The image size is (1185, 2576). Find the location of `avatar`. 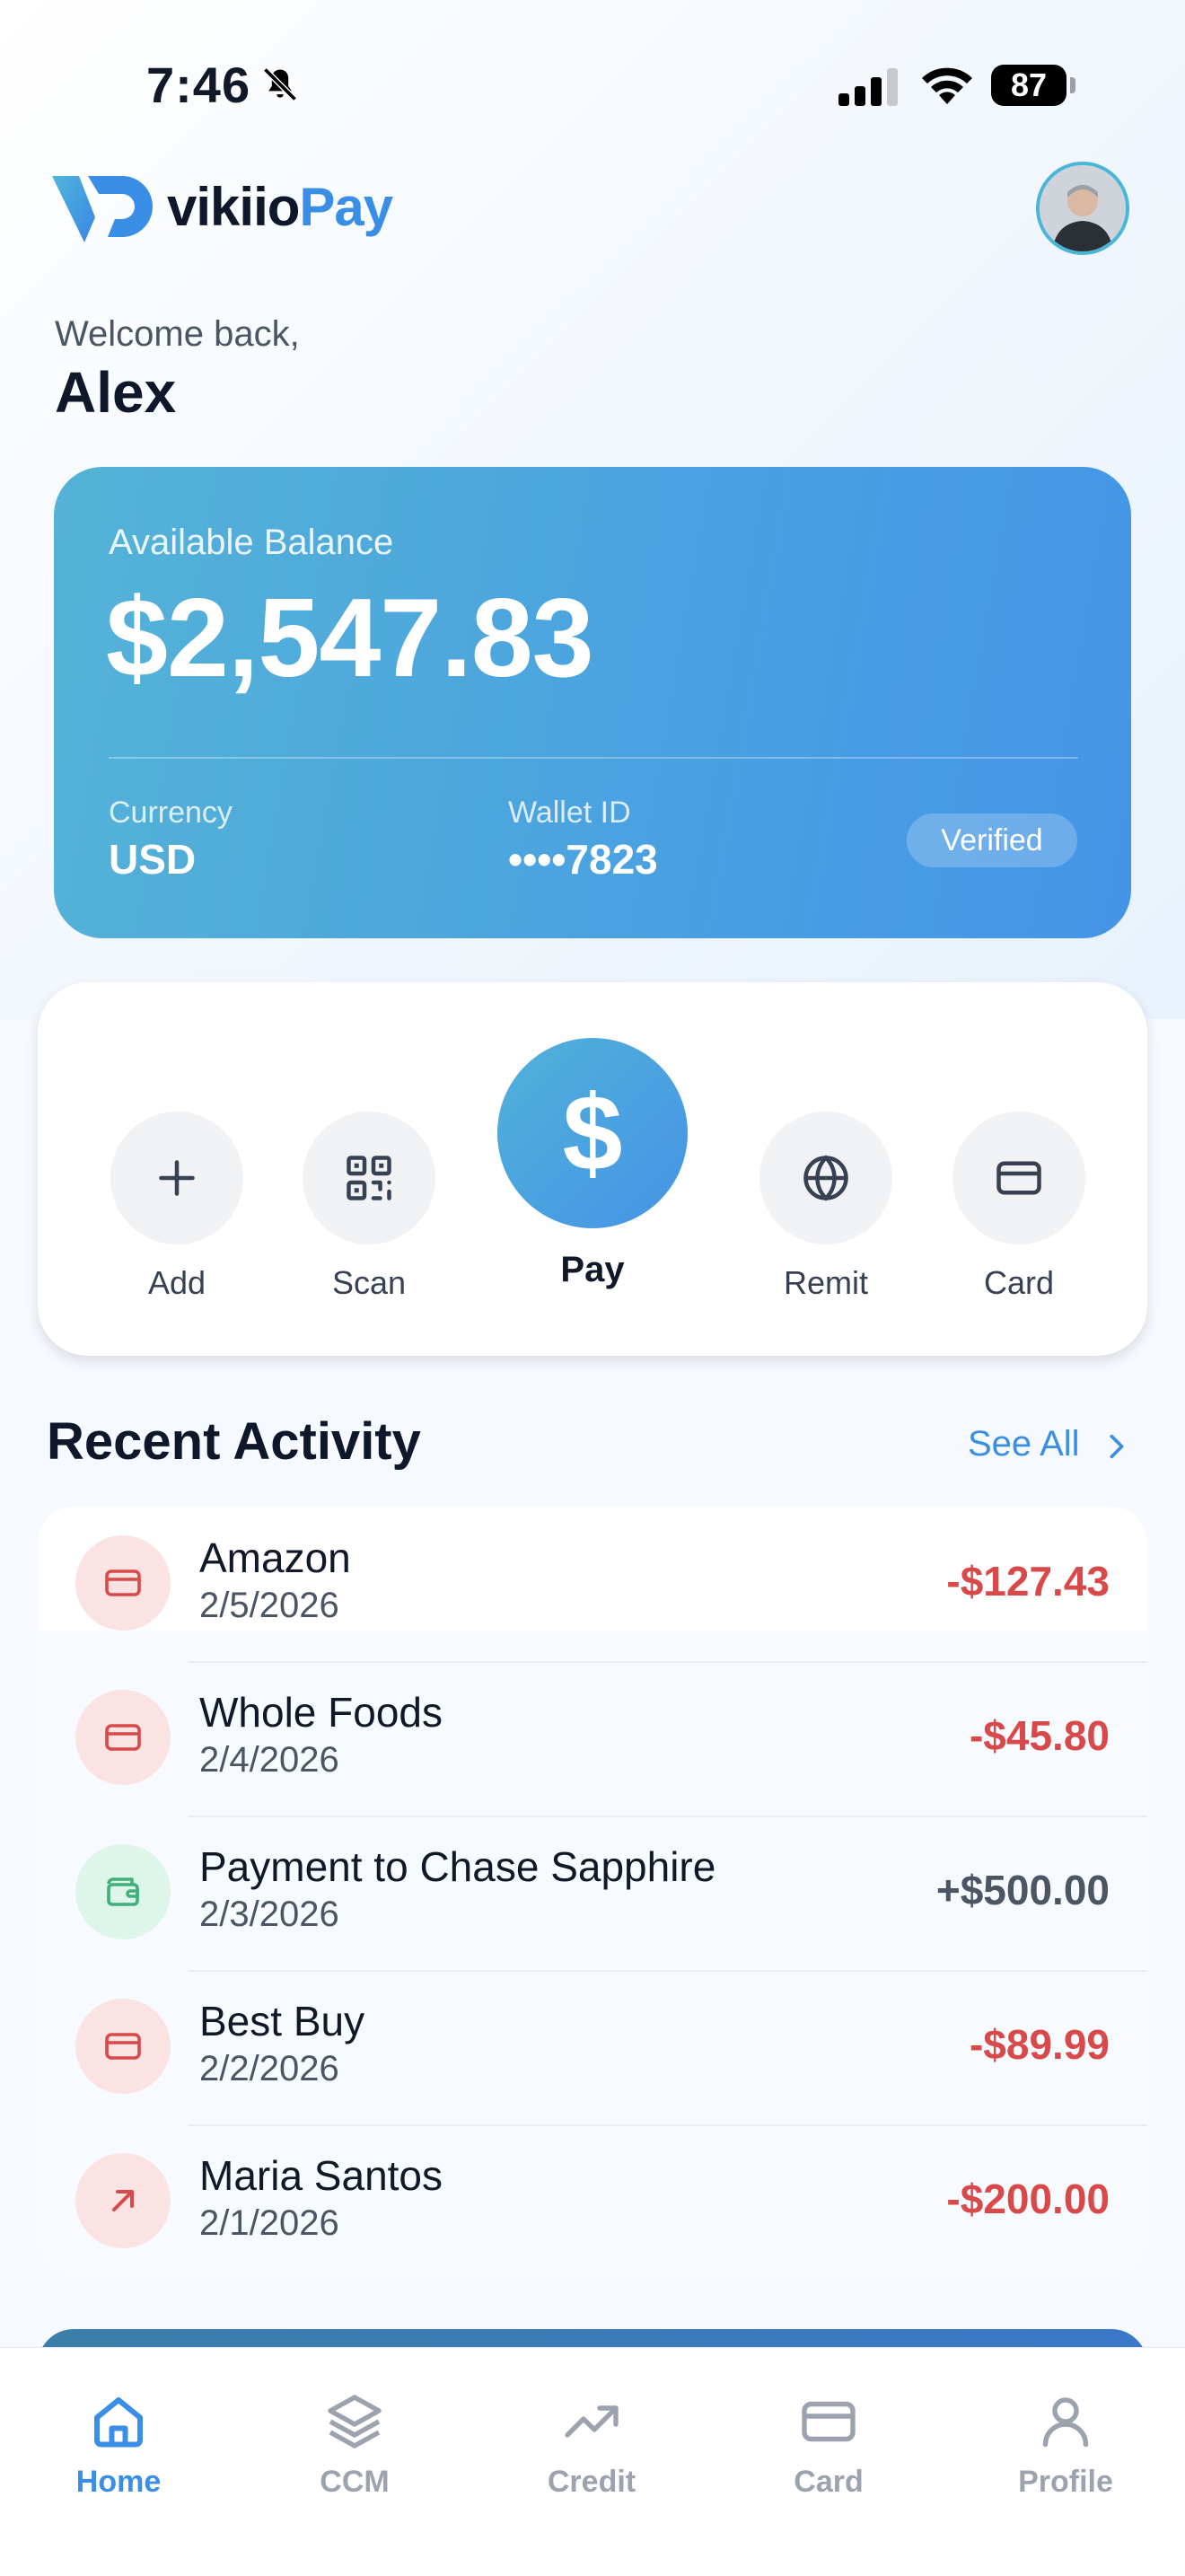

avatar is located at coordinates (1082, 208).